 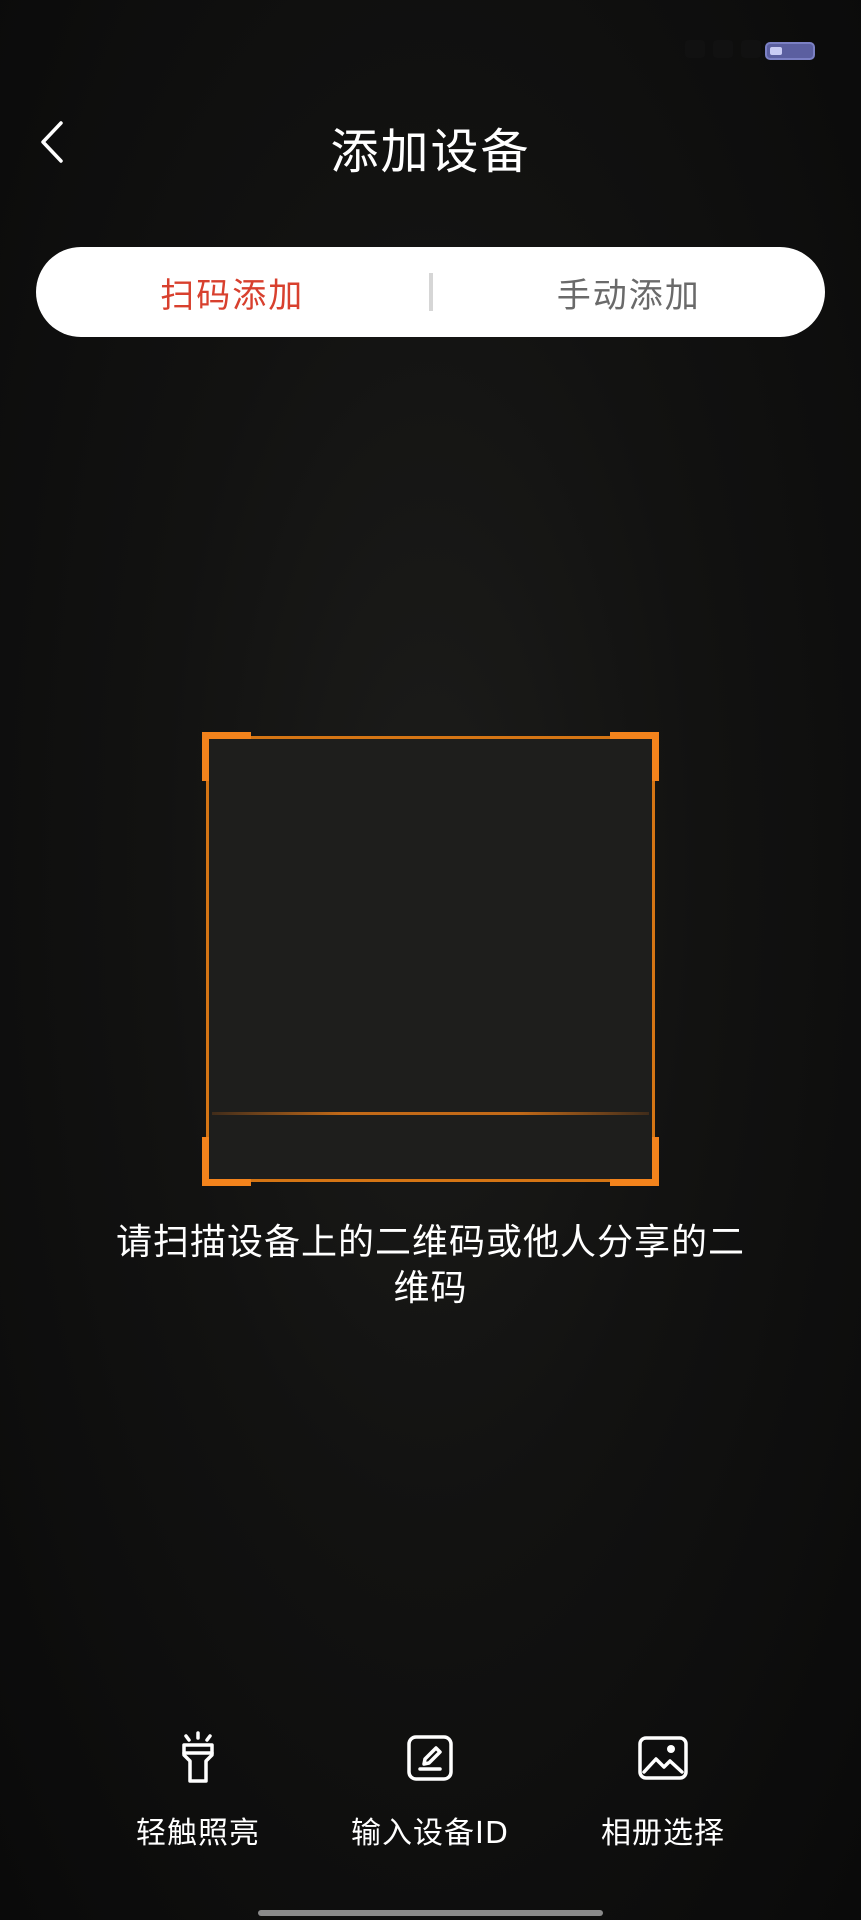 I want to click on album-select-button: 相册选择, so click(x=663, y=1791).